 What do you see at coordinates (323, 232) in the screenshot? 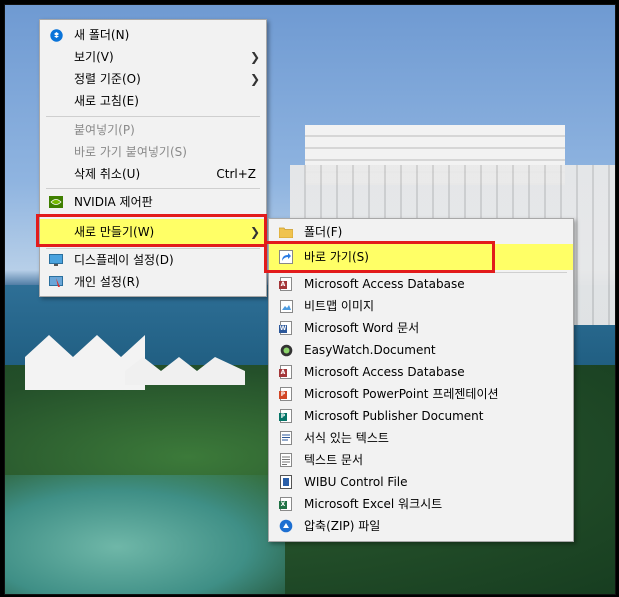
I see `menu-item-label: 폴더(F)` at bounding box center [323, 232].